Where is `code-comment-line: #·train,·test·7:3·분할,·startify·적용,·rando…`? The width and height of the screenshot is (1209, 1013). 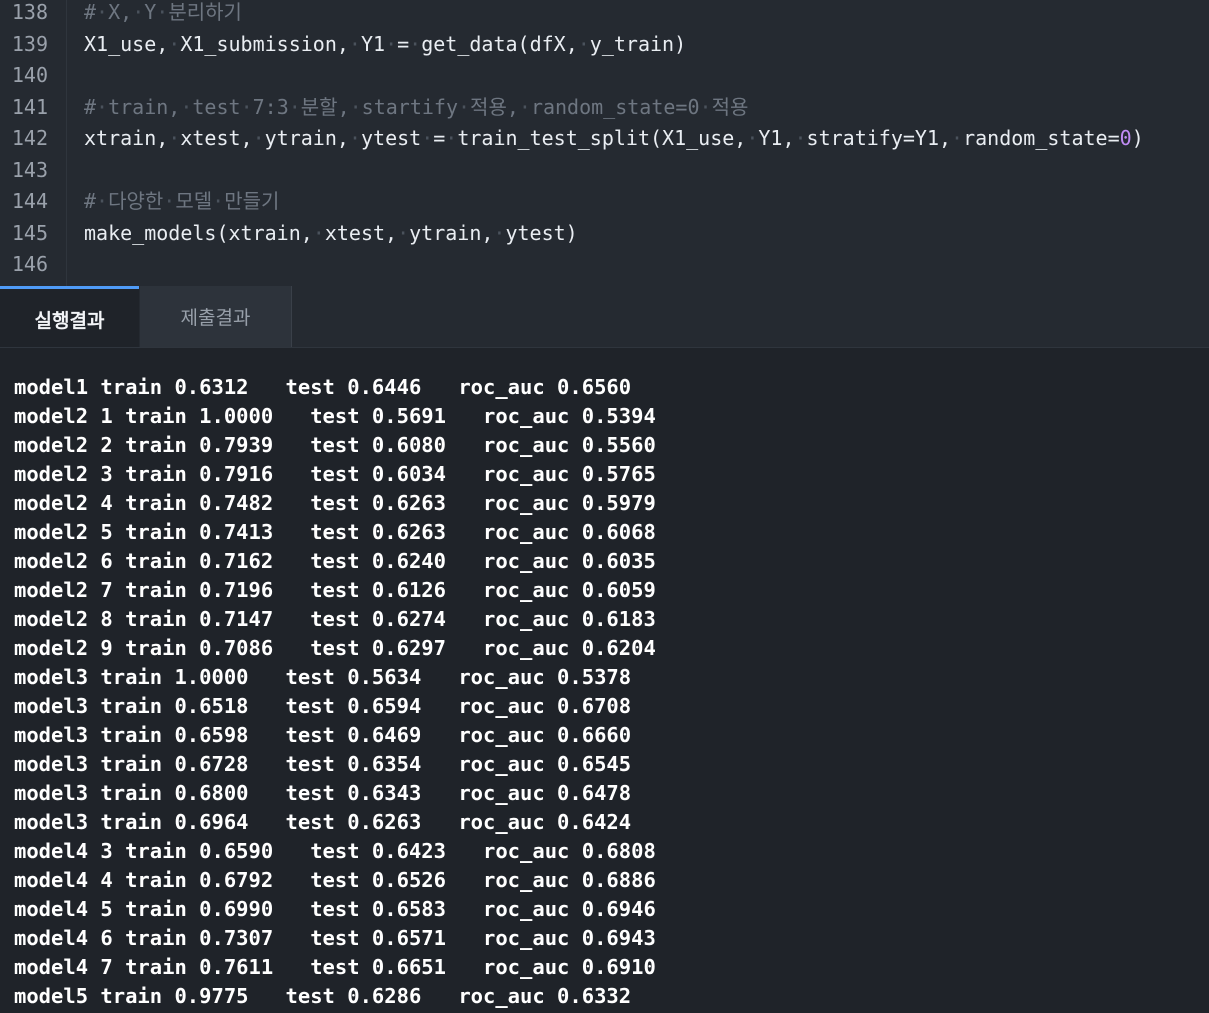 code-comment-line: #·train,·test·7:3·분할,·startify·적용,·rando… is located at coordinates (416, 106).